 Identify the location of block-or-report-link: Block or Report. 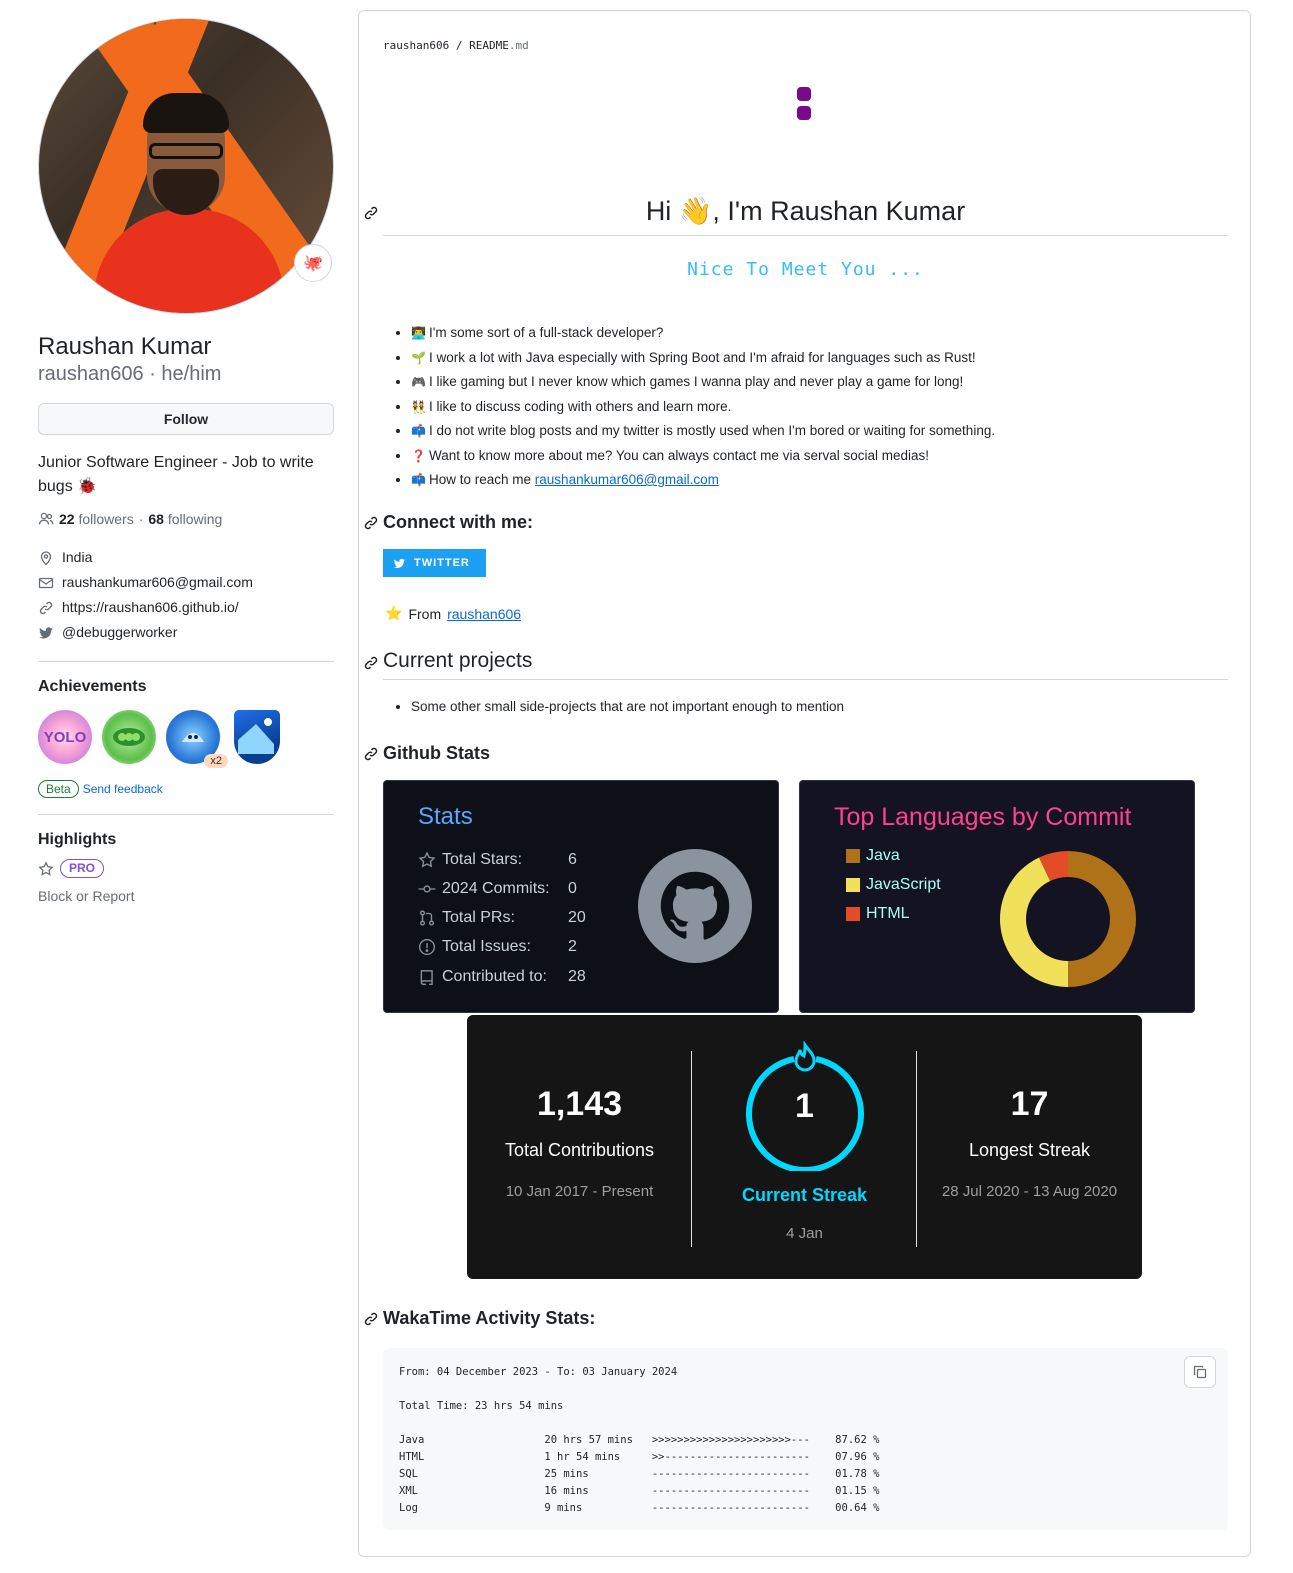
(186, 896).